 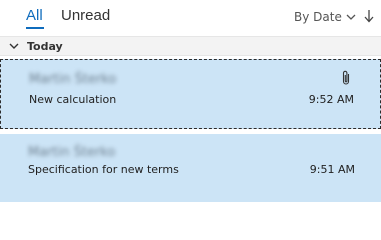 What do you see at coordinates (369, 16) in the screenshot?
I see `sort-direction-arrow-icon` at bounding box center [369, 16].